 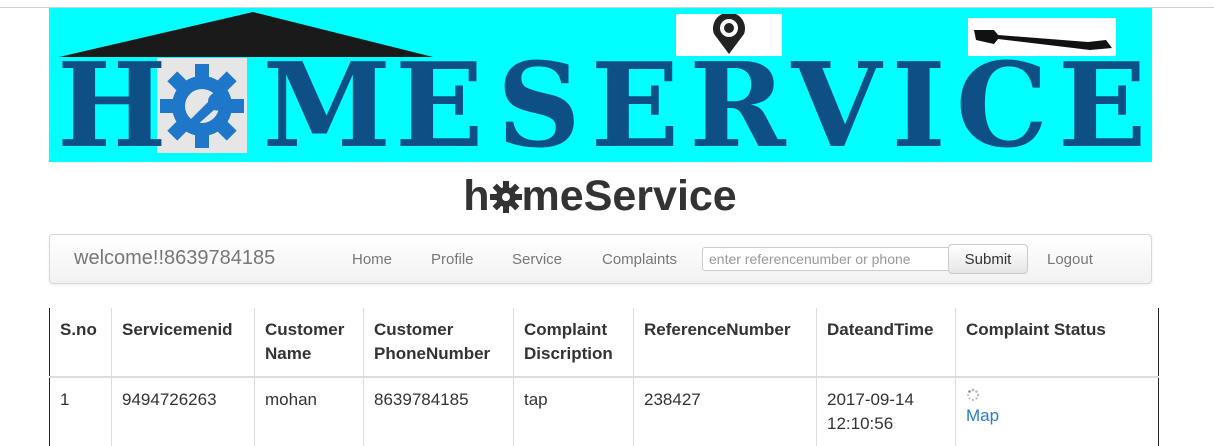 I want to click on nav-logout: Logout, so click(x=1070, y=259).